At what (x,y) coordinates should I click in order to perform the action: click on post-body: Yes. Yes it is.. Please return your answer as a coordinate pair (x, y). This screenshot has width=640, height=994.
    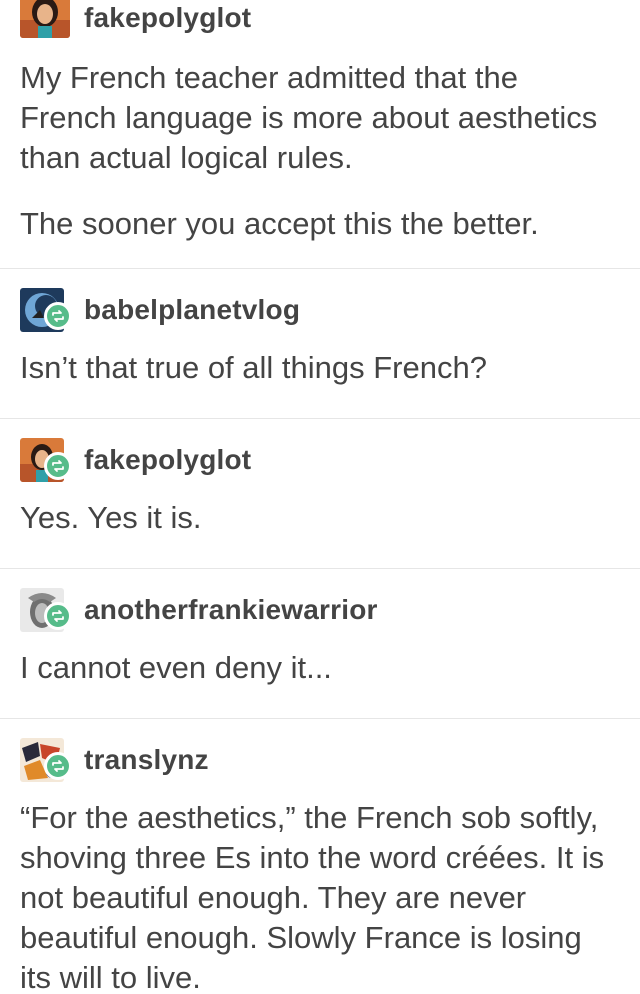
    Looking at the image, I should click on (320, 510).